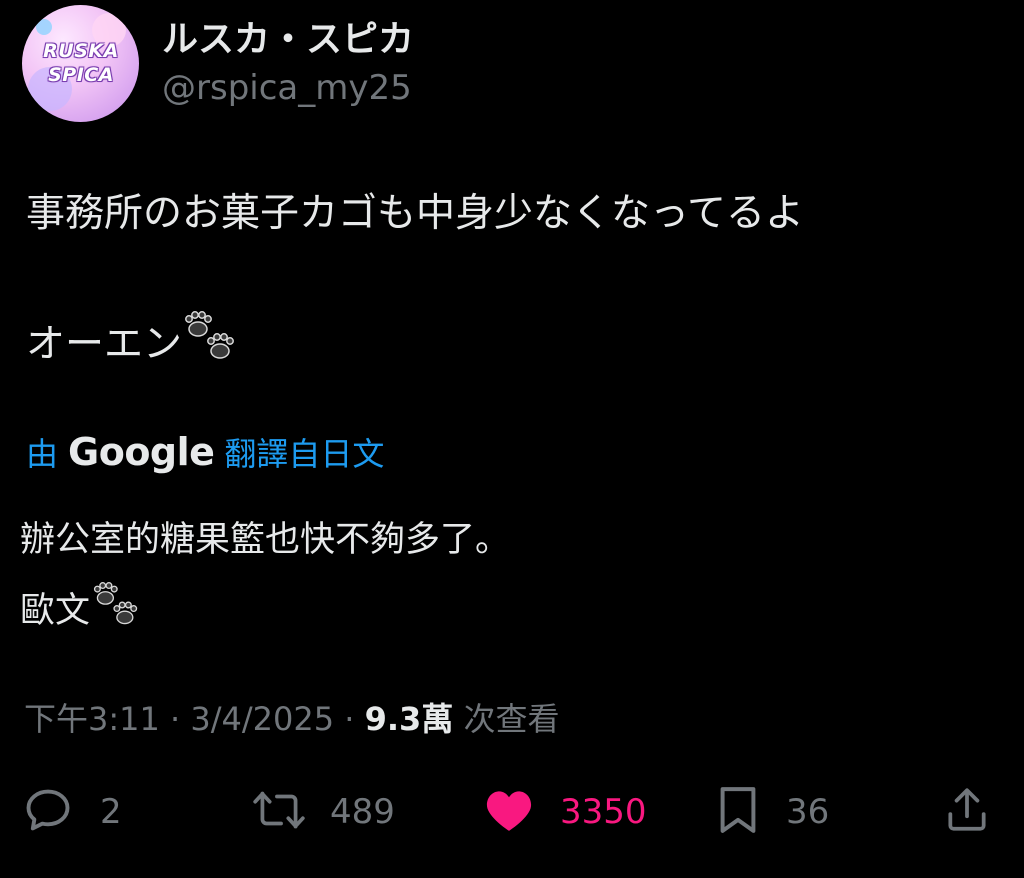 The image size is (1024, 878). What do you see at coordinates (322, 812) in the screenshot?
I see `retweet-button: 489` at bounding box center [322, 812].